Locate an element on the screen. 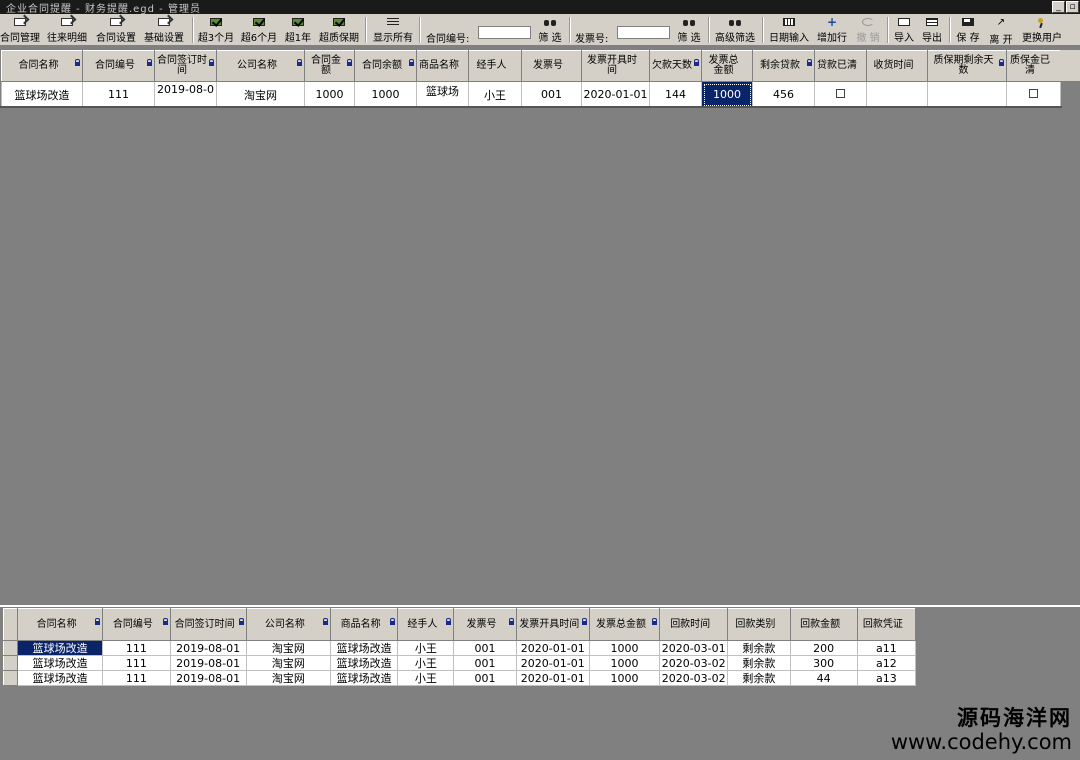  restore-button: ▫ is located at coordinates (1072, 7).